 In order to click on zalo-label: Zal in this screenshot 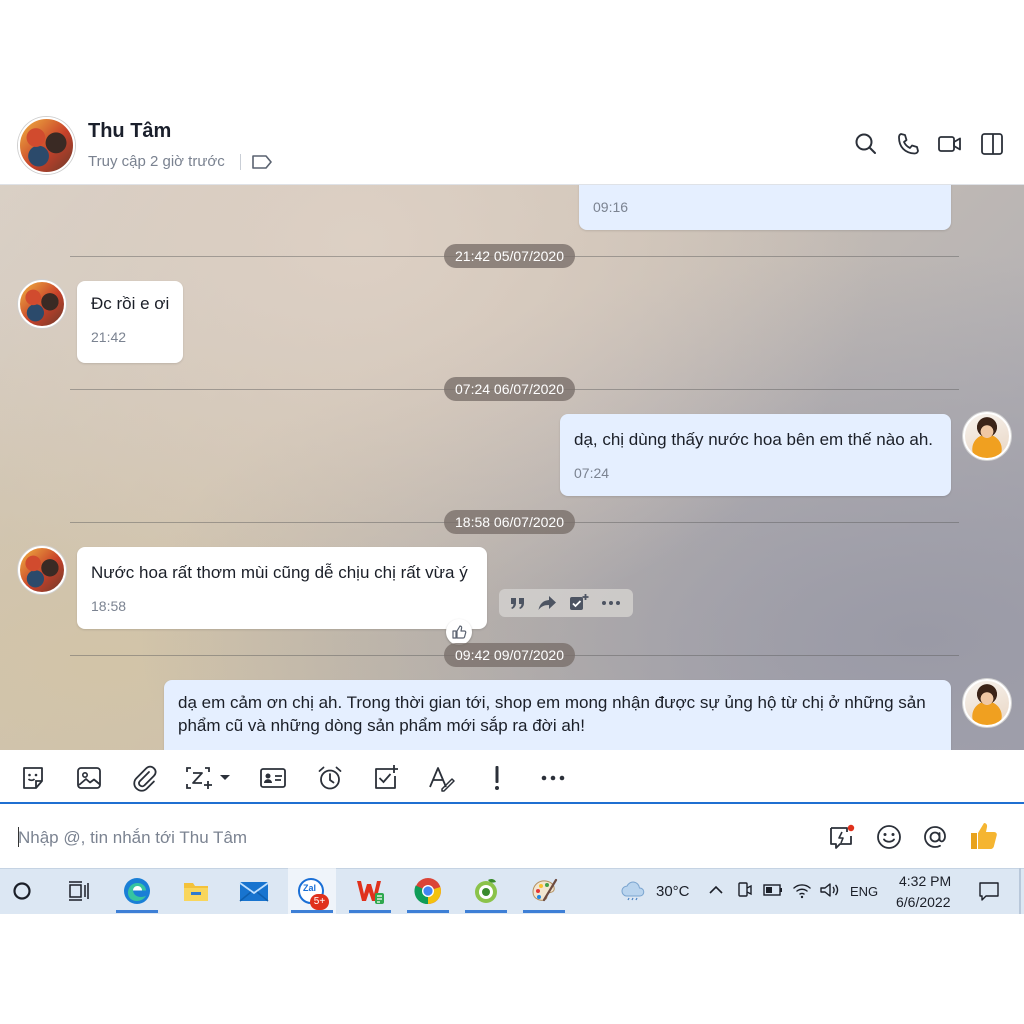, I will do `click(310, 888)`.